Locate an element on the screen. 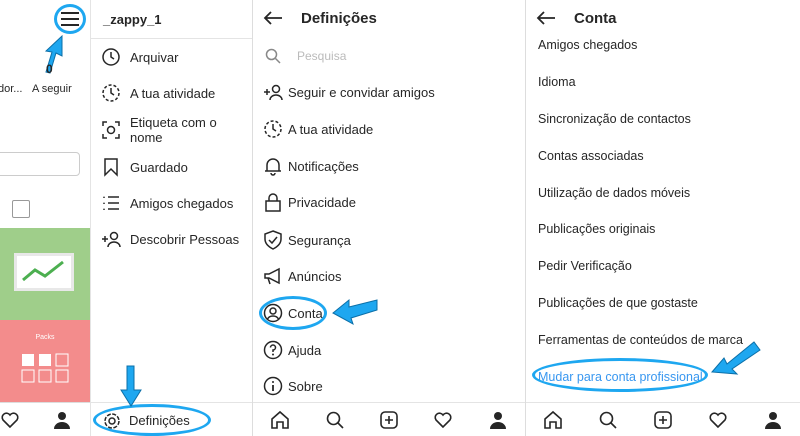 The image size is (800, 436). account-item-language: Idioma is located at coordinates (557, 82).